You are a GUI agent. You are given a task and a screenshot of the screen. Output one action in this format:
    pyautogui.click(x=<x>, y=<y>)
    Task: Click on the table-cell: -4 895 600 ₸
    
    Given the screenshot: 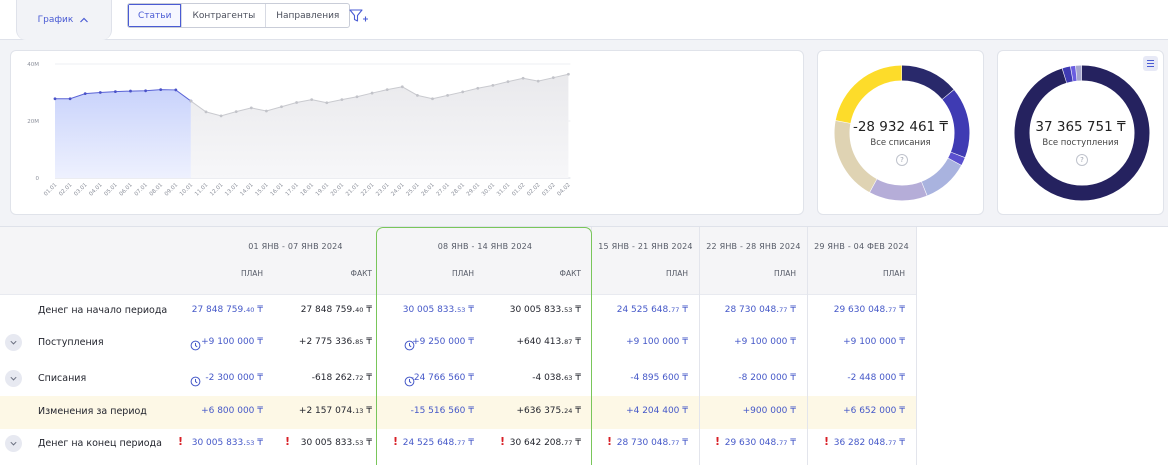 What is the action you would take?
    pyautogui.click(x=633, y=378)
    